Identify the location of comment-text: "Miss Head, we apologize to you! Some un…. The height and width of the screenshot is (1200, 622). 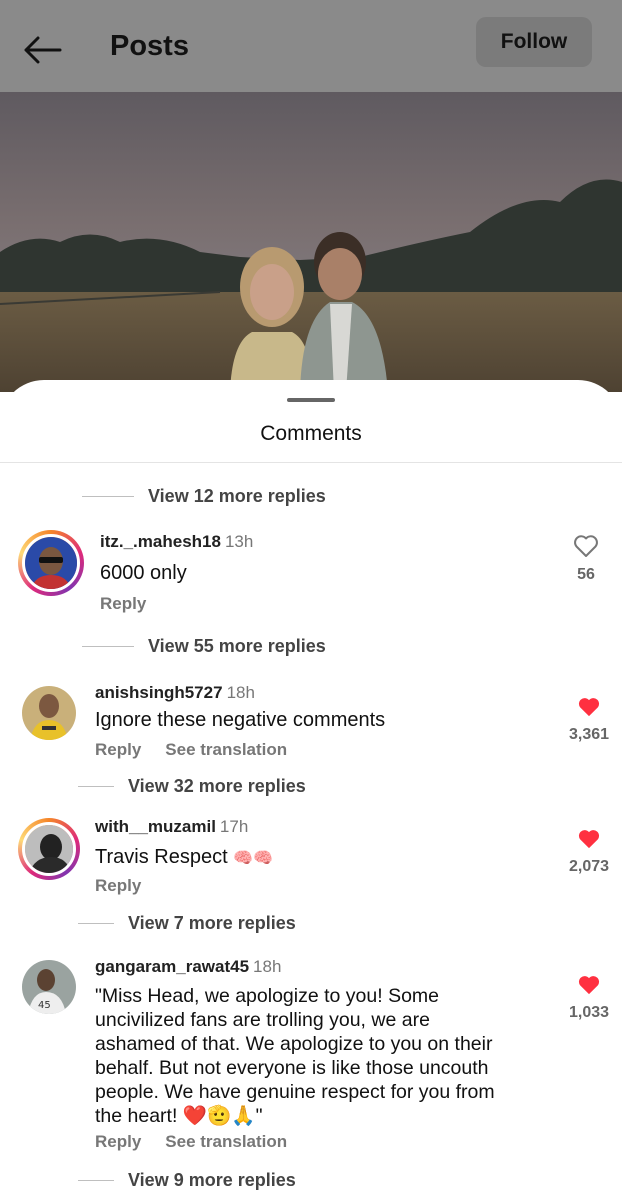
(295, 1056).